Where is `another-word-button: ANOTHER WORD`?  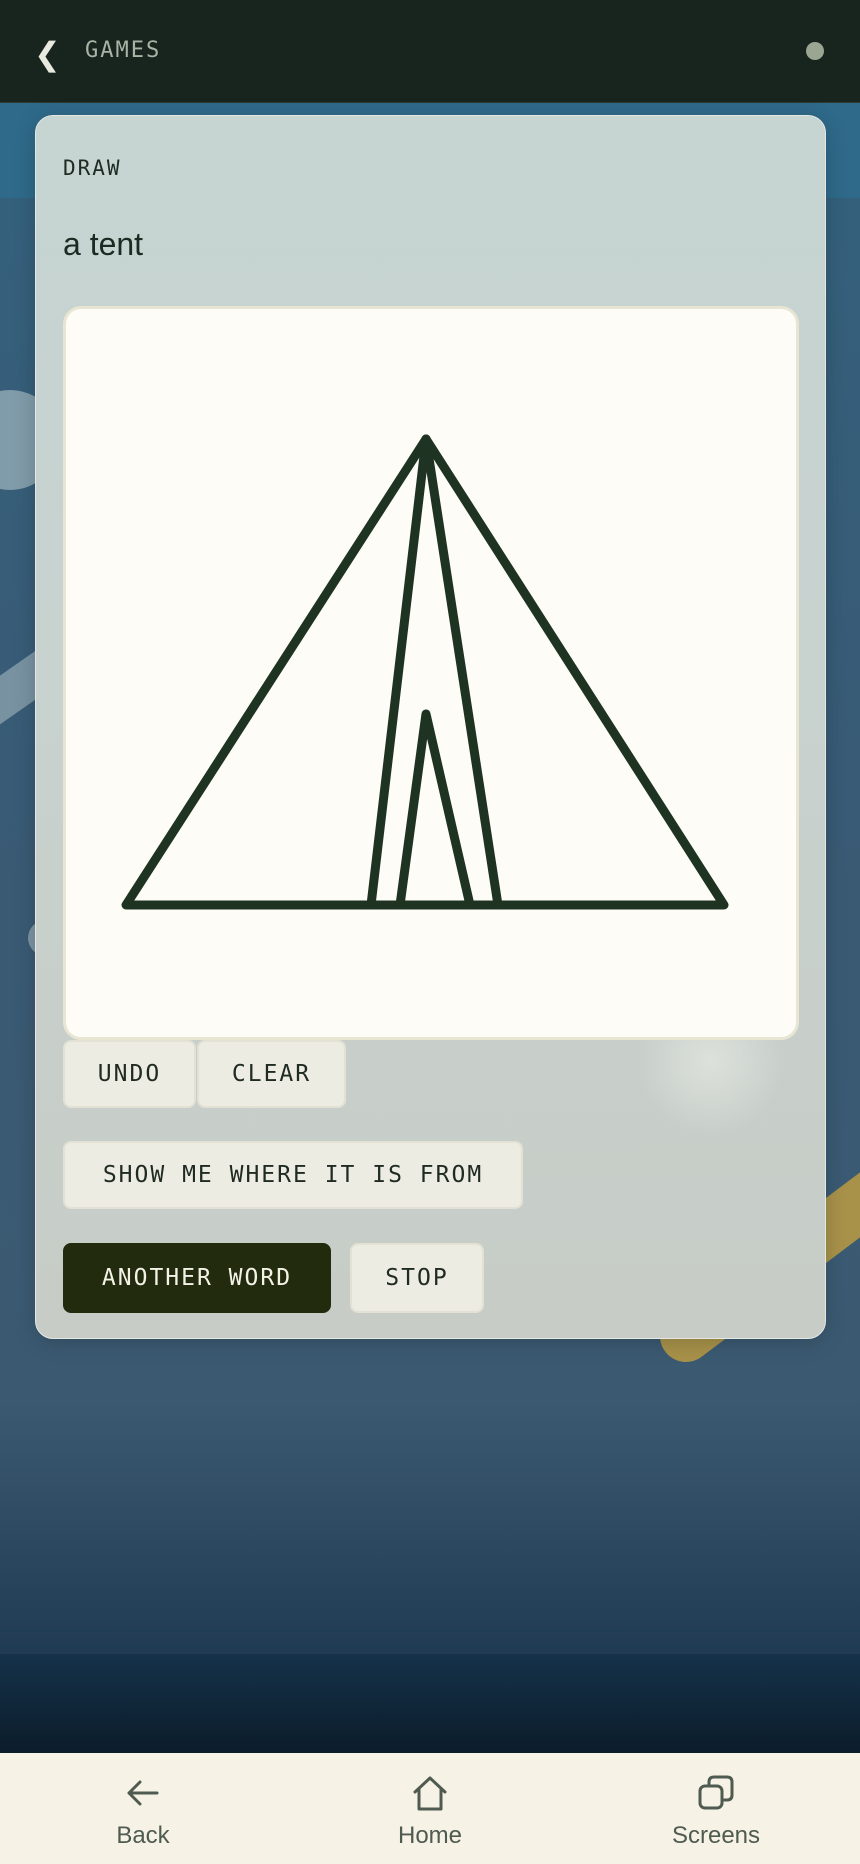 another-word-button: ANOTHER WORD is located at coordinates (197, 1278).